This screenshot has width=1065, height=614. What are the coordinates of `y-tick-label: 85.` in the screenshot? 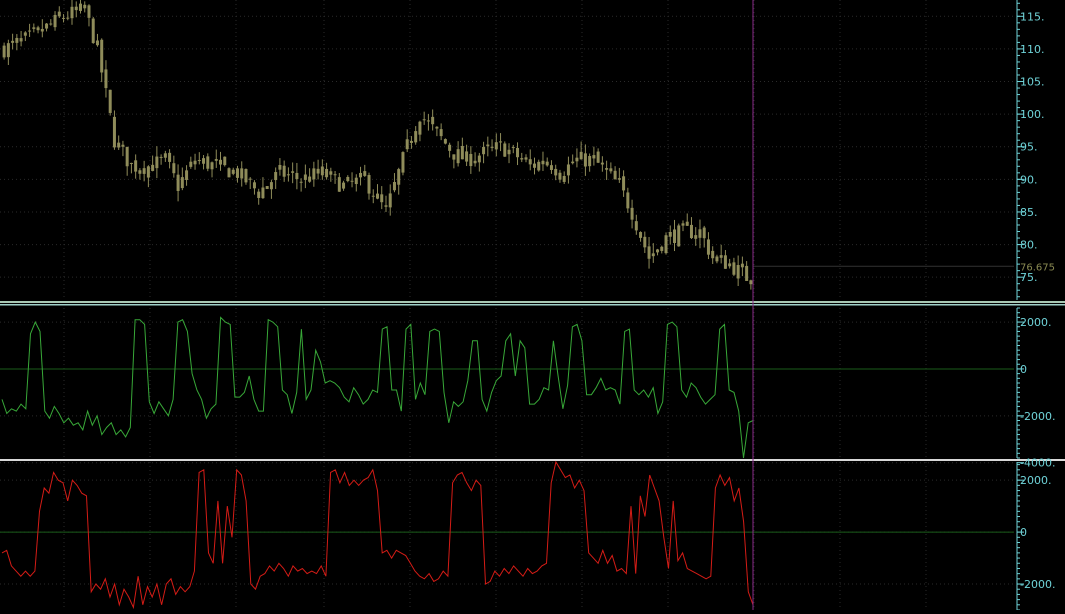 It's located at (1029, 212).